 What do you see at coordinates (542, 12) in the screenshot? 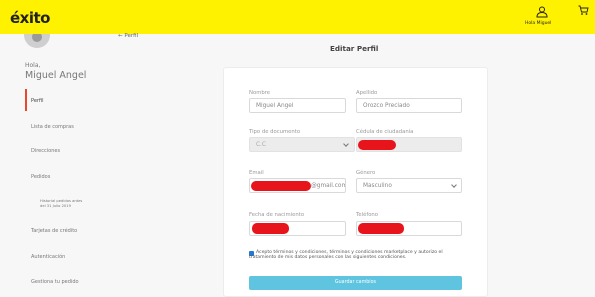
I see `user-icon` at bounding box center [542, 12].